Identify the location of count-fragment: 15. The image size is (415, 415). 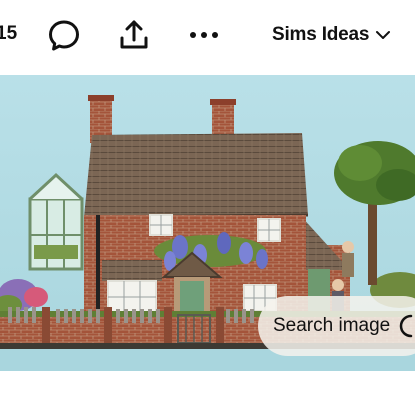
(9, 33).